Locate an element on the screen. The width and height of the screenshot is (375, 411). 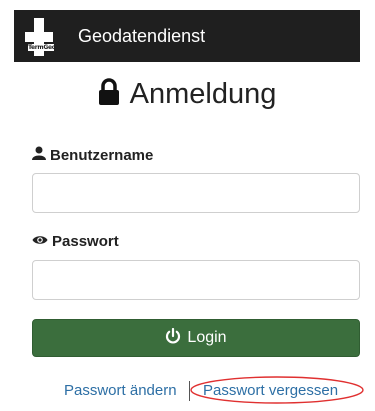
brand-title: Geodatendienst is located at coordinates (141, 36).